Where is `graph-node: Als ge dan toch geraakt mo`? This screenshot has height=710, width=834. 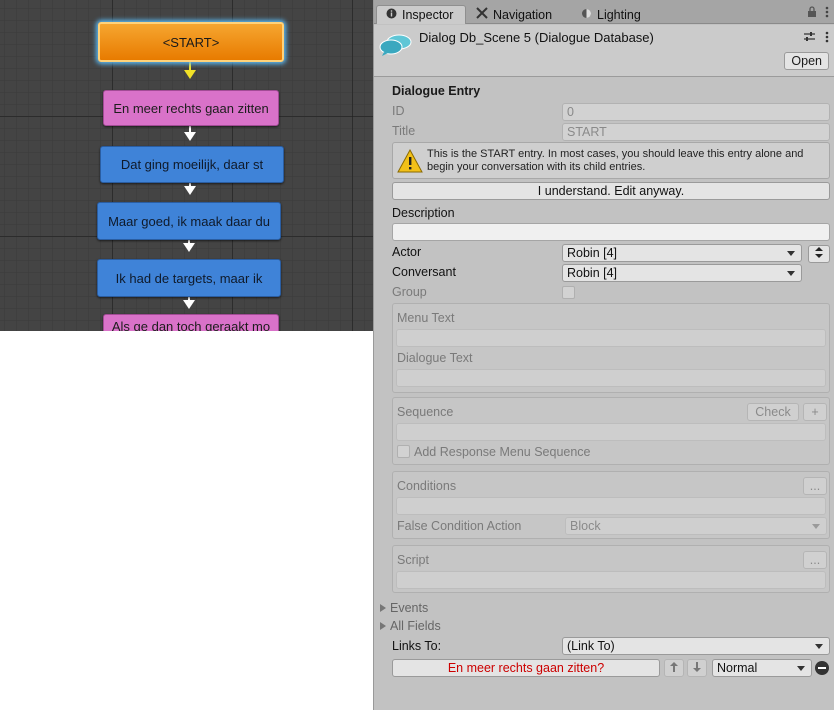
graph-node: Als ge dan toch geraakt mo is located at coordinates (191, 322).